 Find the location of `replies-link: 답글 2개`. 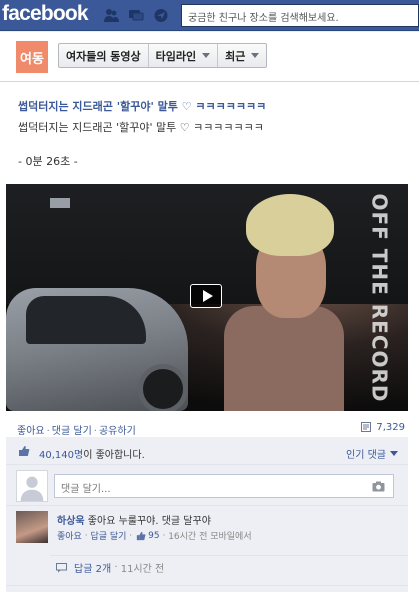

replies-link: 답글 2개 is located at coordinates (92, 567).